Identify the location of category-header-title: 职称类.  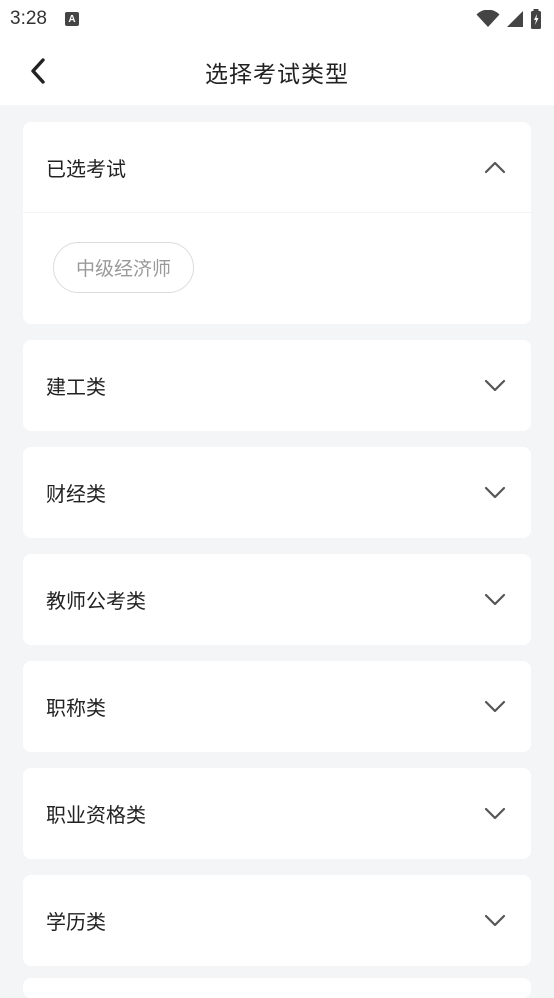
(277, 706).